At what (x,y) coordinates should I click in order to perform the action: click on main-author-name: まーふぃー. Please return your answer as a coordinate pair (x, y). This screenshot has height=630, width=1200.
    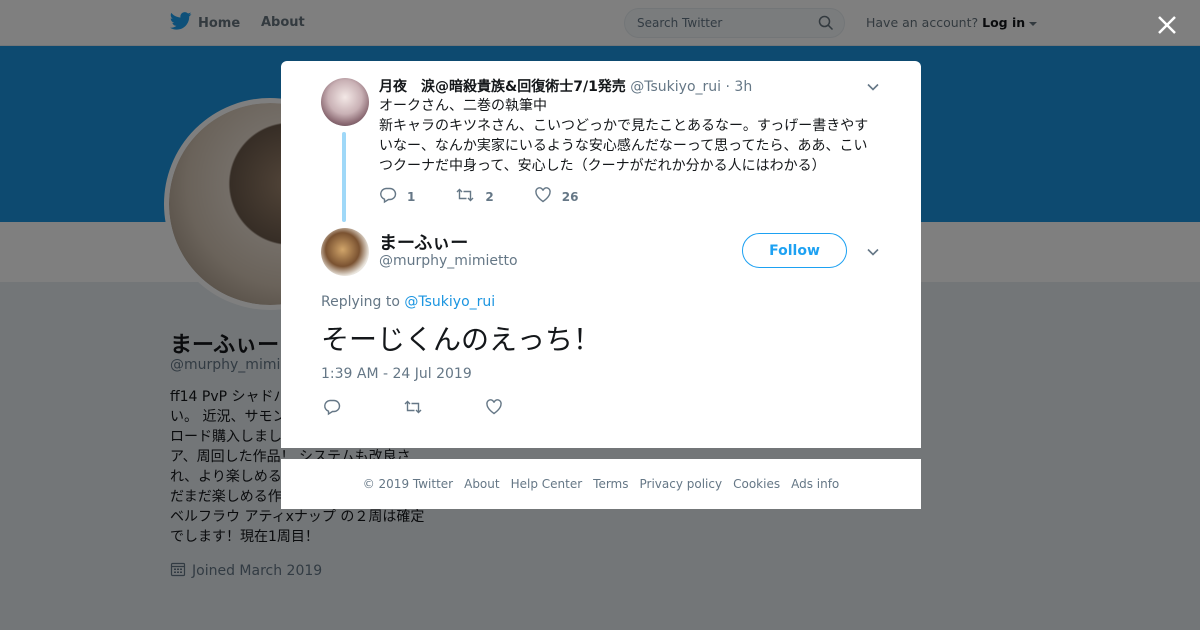
    Looking at the image, I should click on (423, 242).